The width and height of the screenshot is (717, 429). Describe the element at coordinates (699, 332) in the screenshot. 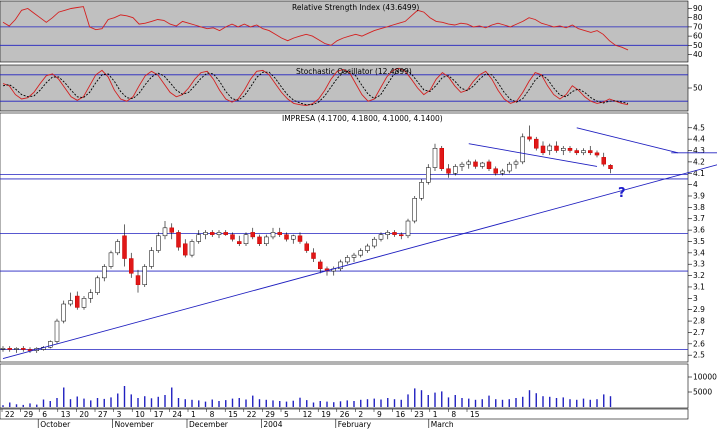

I see `price-tick-label: 2.7` at that location.